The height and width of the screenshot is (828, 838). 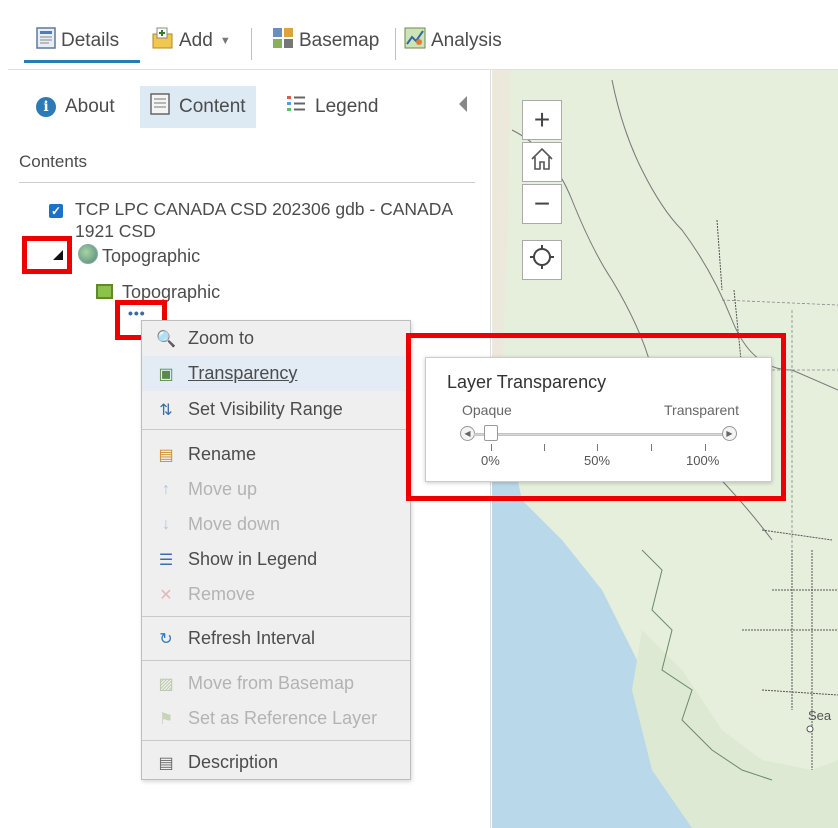 What do you see at coordinates (166, 374) in the screenshot?
I see `transparency-icon: ▣` at bounding box center [166, 374].